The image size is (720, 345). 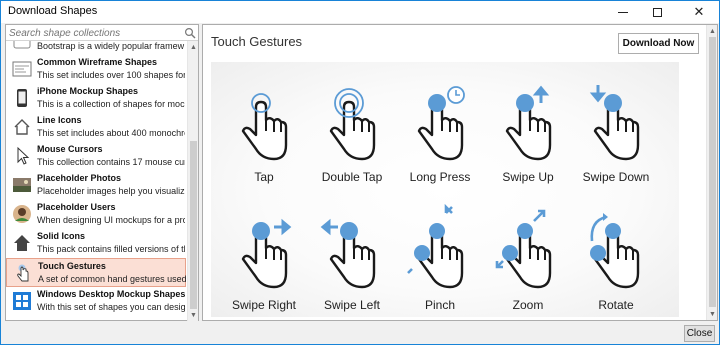 What do you see at coordinates (61, 236) in the screenshot?
I see `collection-item-title: Solid Icons` at bounding box center [61, 236].